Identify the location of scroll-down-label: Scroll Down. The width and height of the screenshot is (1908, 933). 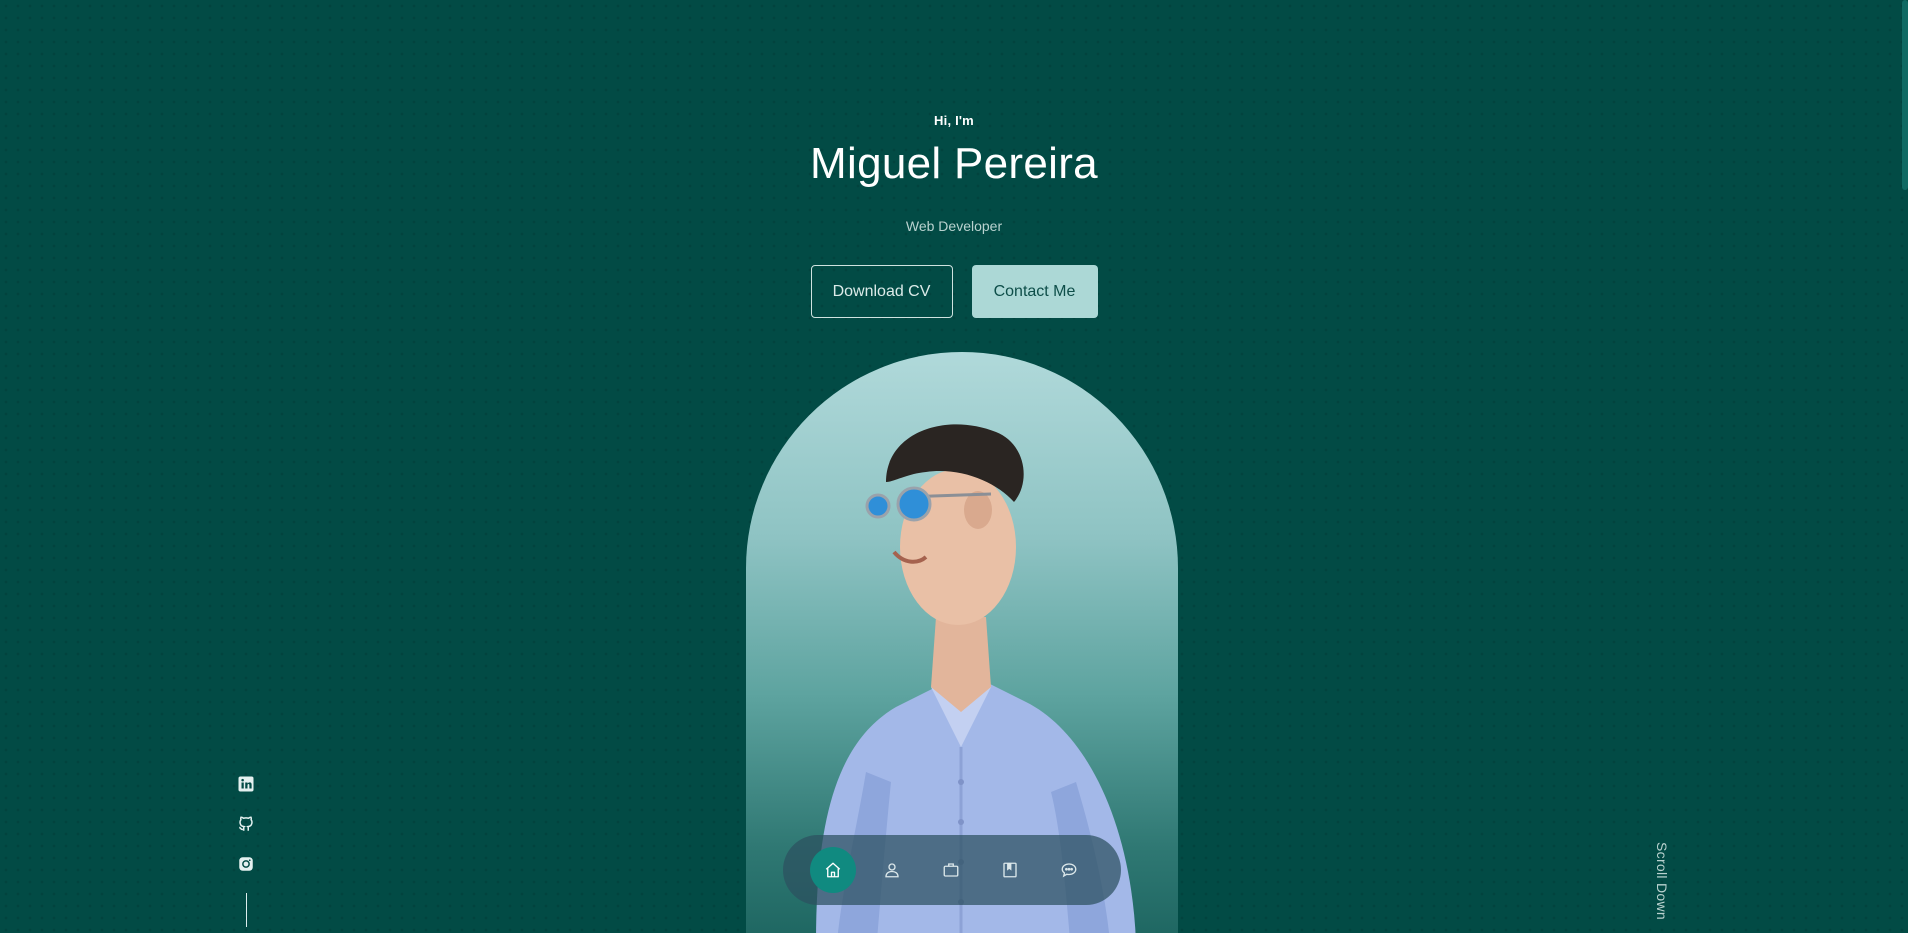
(1662, 881).